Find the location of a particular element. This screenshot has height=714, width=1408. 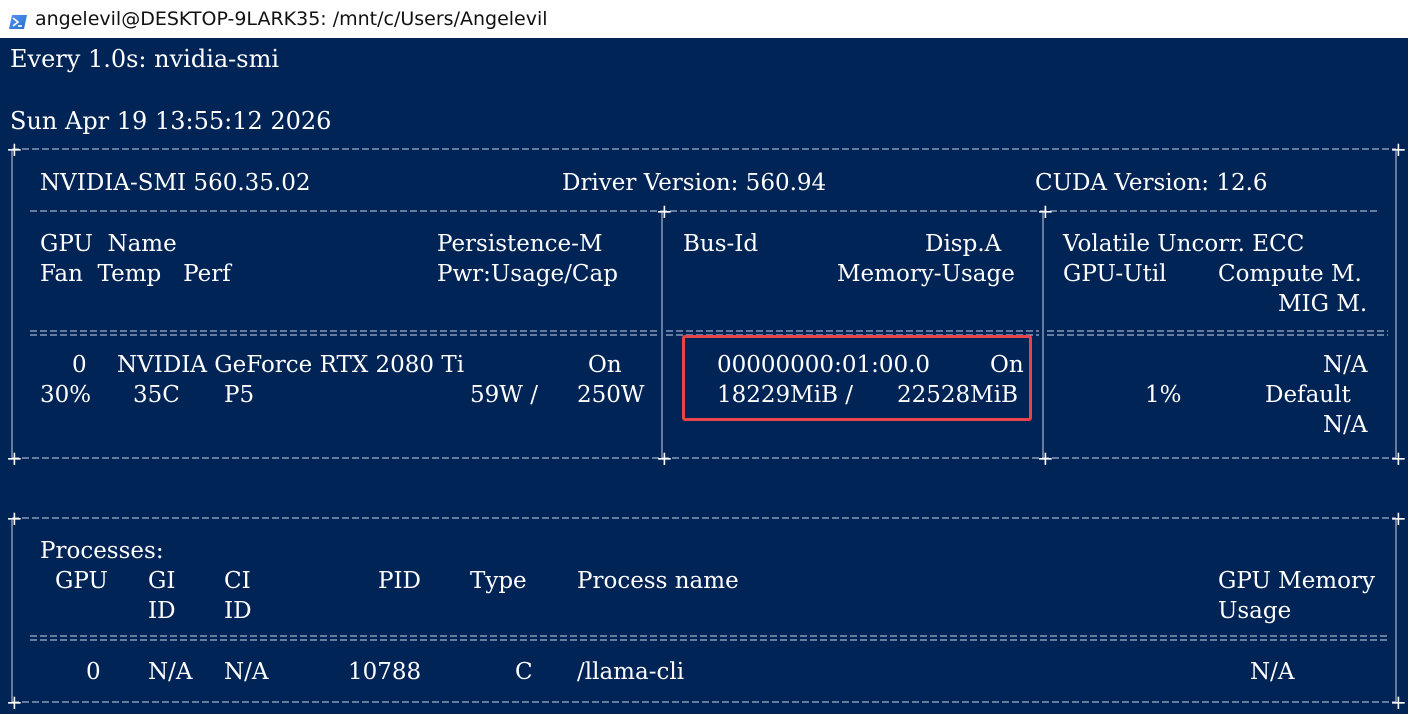

proc-row-mem: N/A is located at coordinates (1272, 672).